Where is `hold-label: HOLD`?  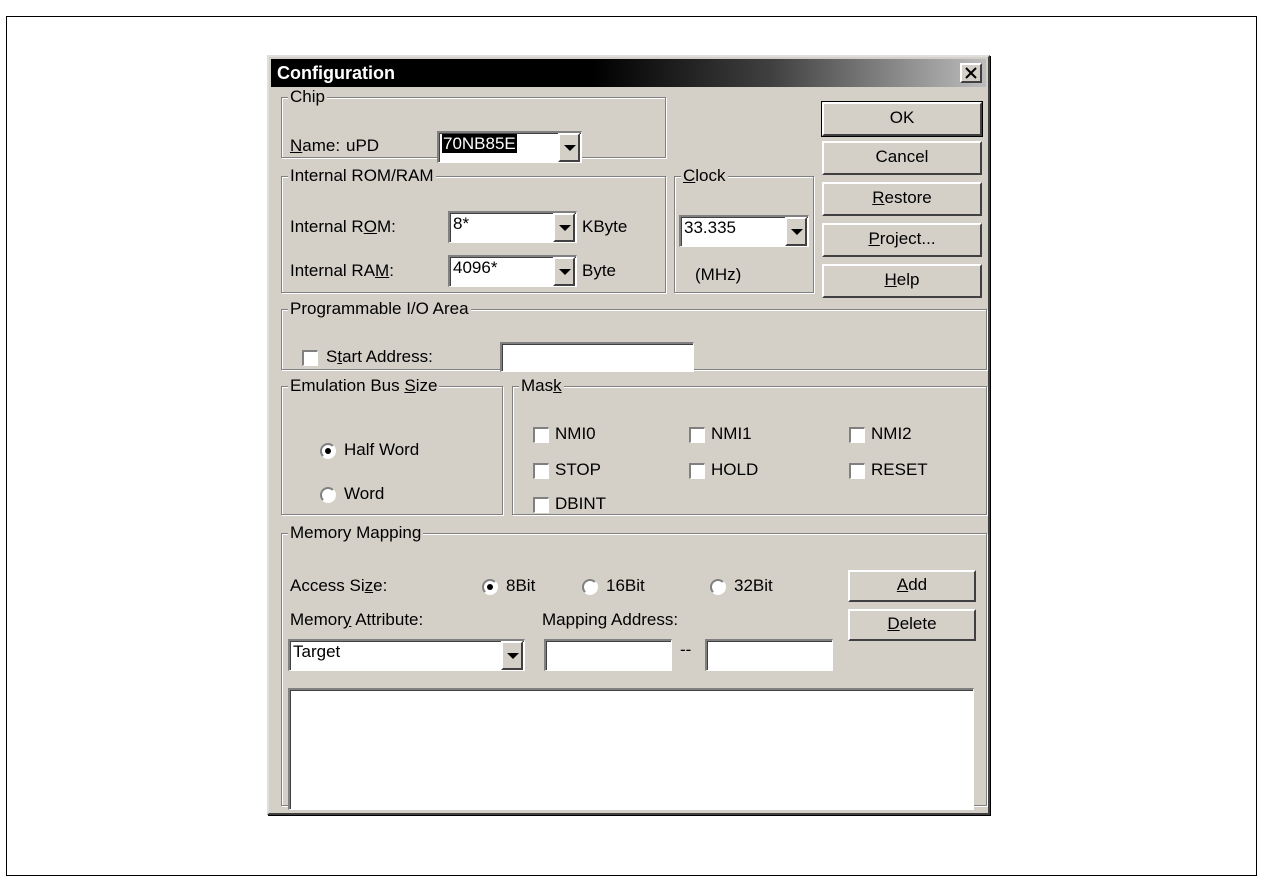
hold-label: HOLD is located at coordinates (735, 469).